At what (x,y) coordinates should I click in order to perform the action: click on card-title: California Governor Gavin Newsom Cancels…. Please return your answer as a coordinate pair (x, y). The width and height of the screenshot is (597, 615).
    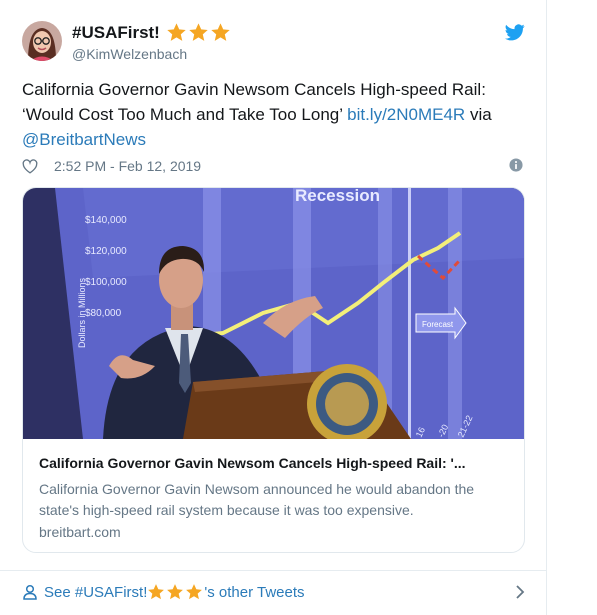
    Looking at the image, I should click on (252, 463).